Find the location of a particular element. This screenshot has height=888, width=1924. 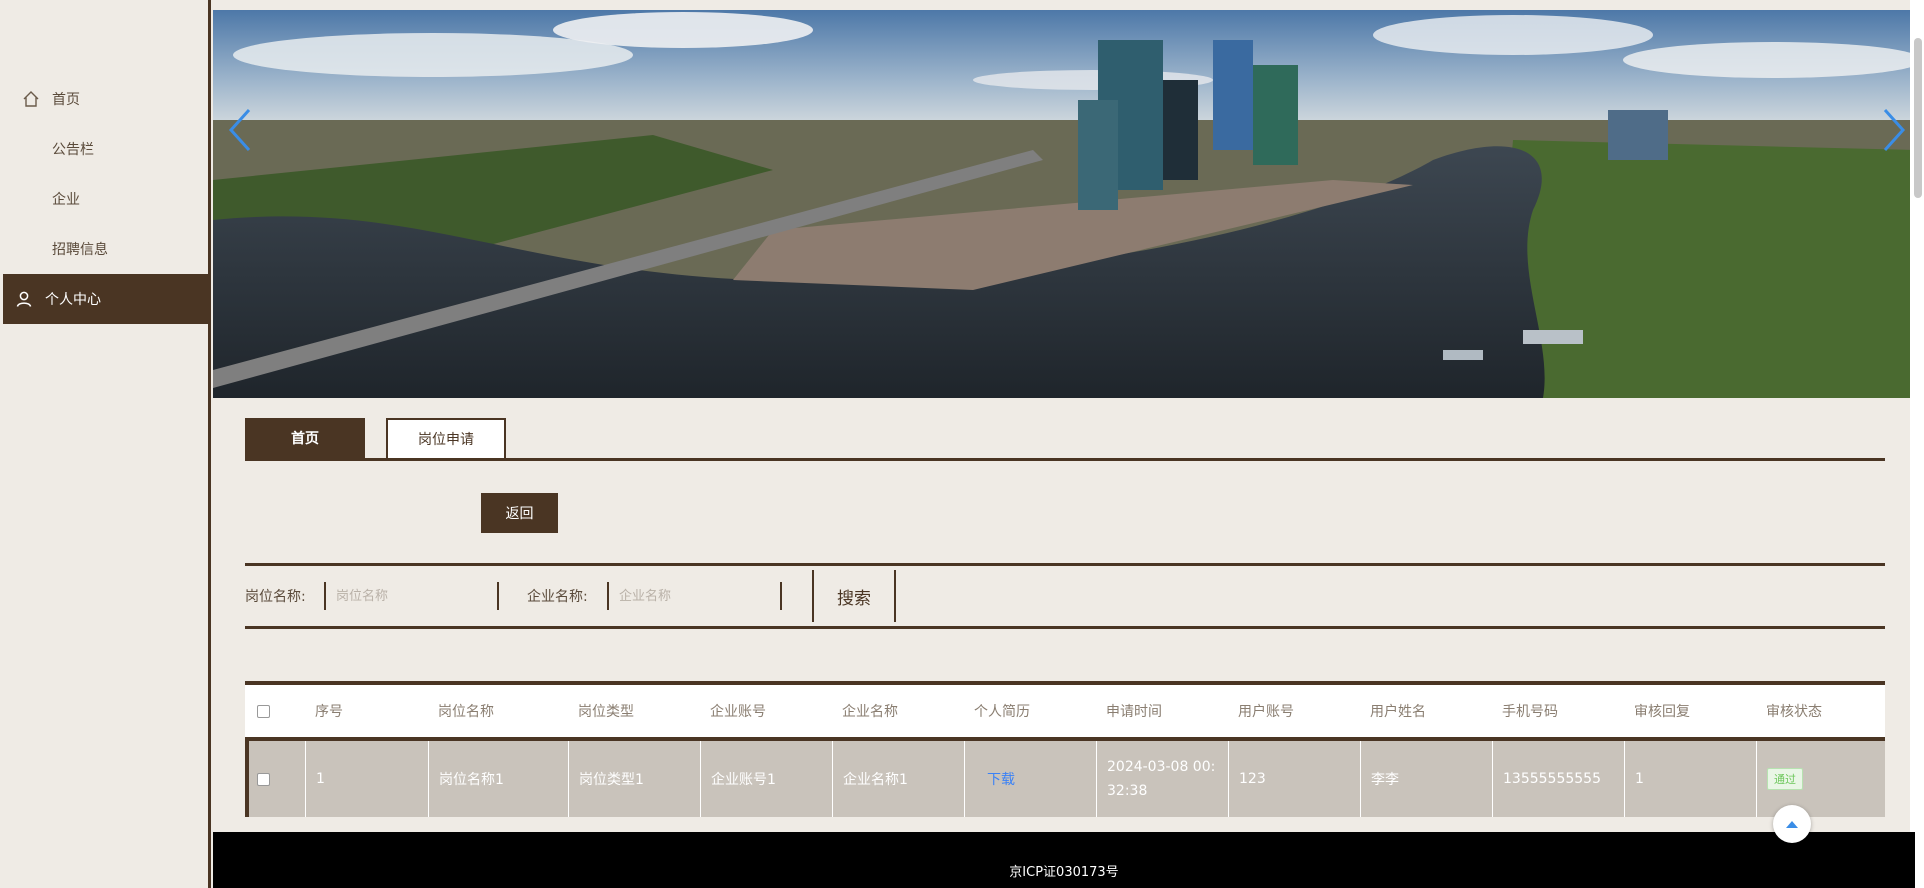

tab-home: 首页 is located at coordinates (305, 438).